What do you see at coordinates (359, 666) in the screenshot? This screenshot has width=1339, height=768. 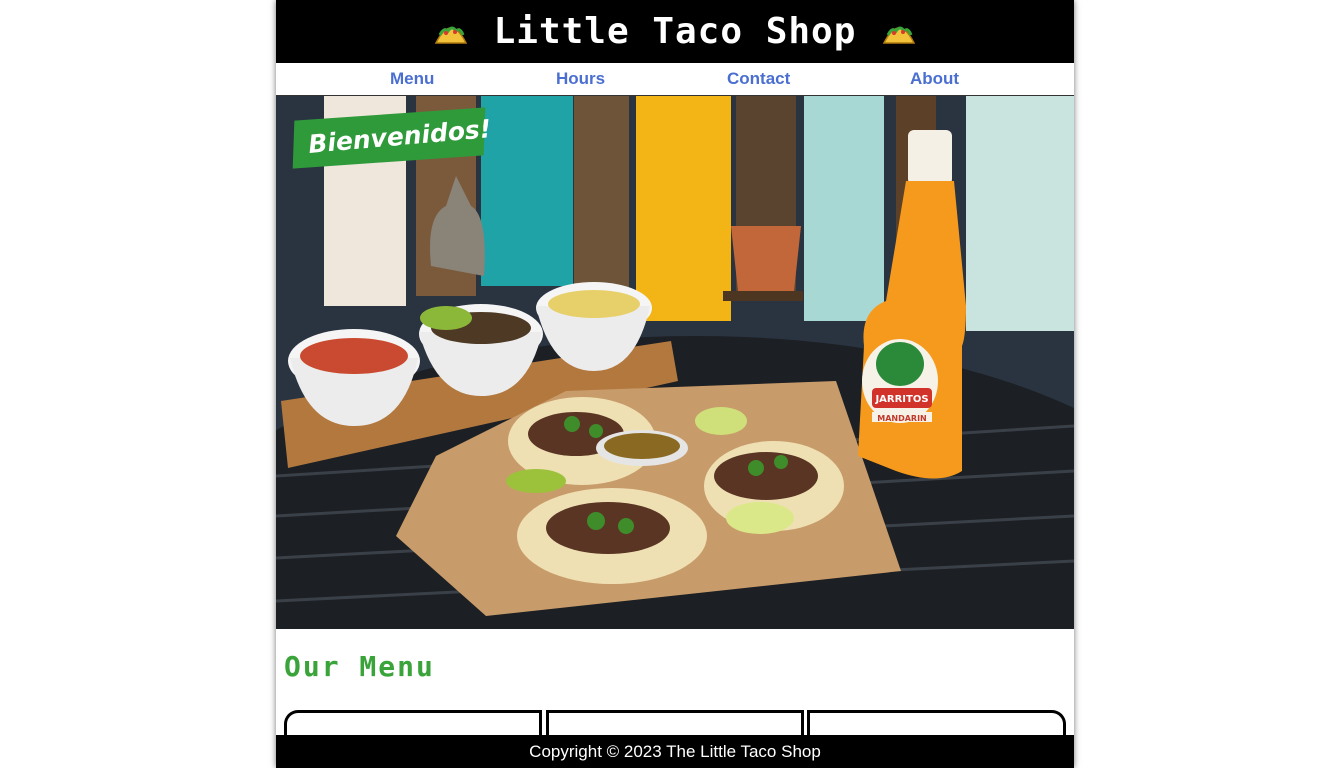 I see `section-title-menu: Our Menu` at bounding box center [359, 666].